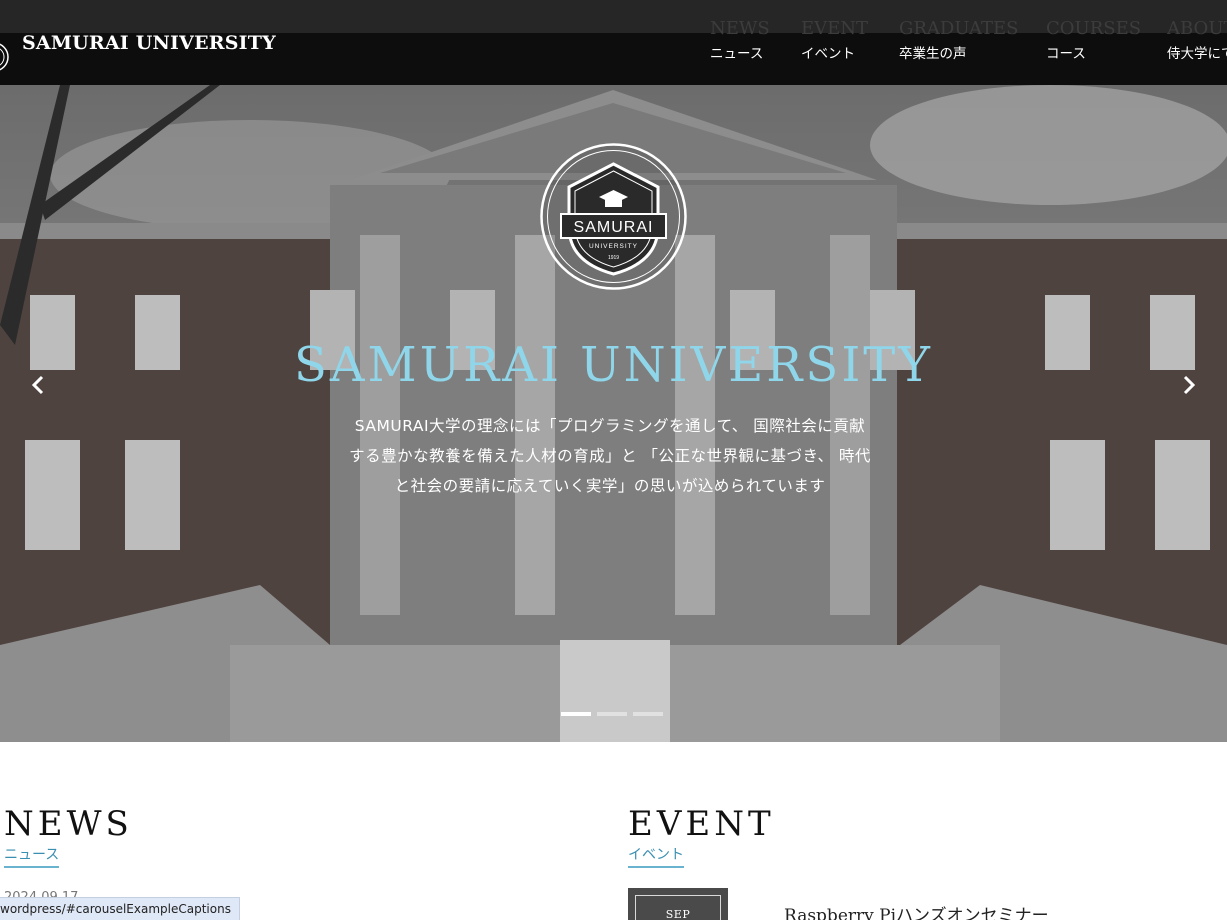 The image size is (1227, 920). Describe the element at coordinates (120, 908) in the screenshot. I see `link-status-bar: wordpress/#carouselExampleCaptions` at that location.